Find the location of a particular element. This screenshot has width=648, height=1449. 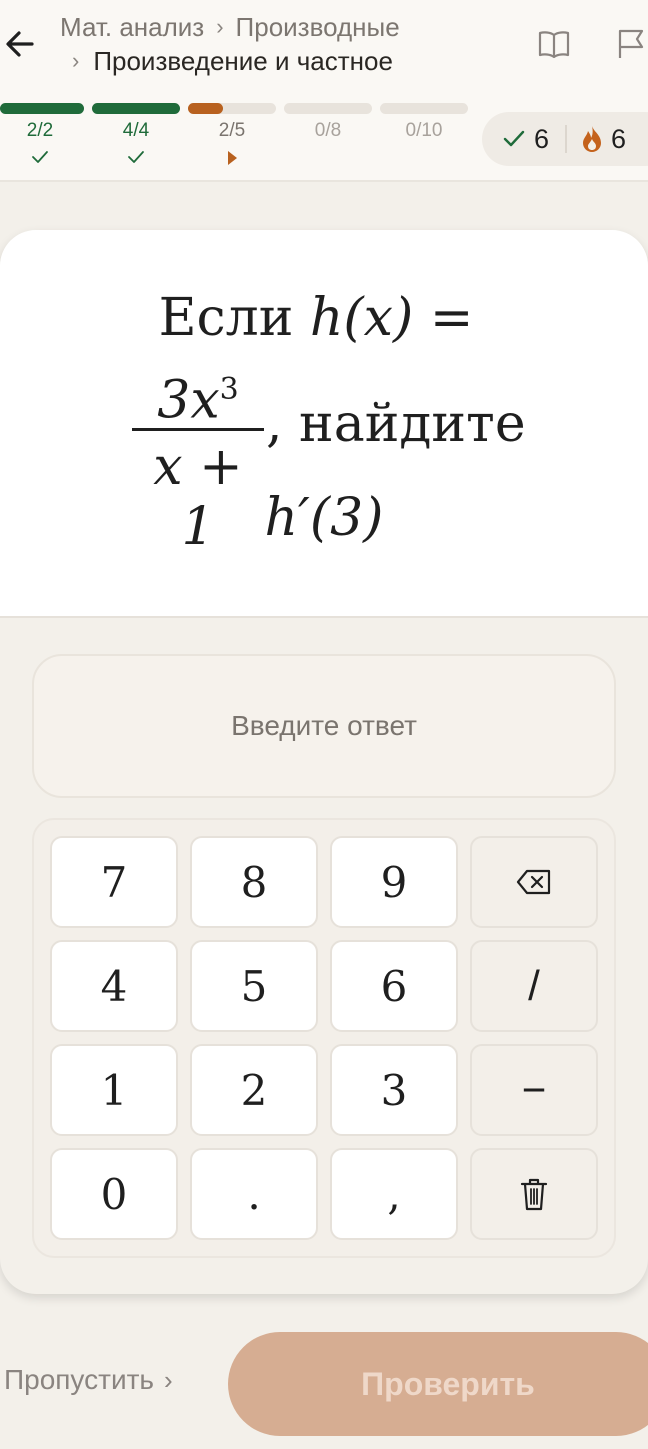

question-function: h(x) = is located at coordinates (391, 318).